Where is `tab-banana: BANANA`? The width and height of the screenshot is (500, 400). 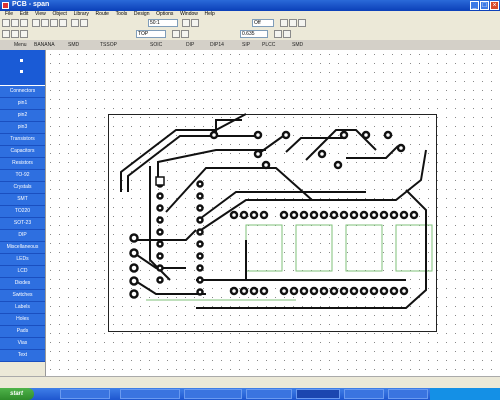 tab-banana: BANANA is located at coordinates (44, 45).